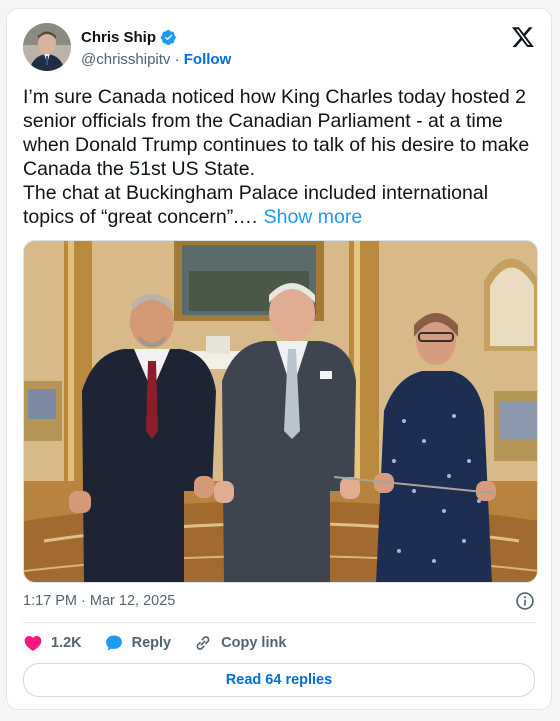 The image size is (560, 721). I want to click on tweet-timestamp: 1:17 PM · Mar 12, 2025, so click(99, 601).